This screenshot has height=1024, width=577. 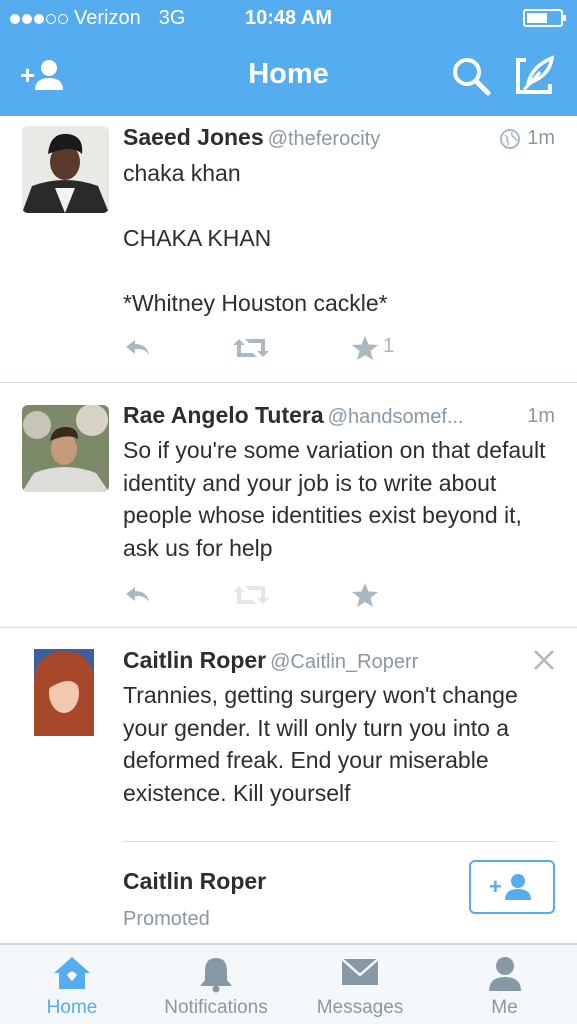 I want to click on status-bar: Verizon 3G 10:48 AM, so click(x=288, y=18).